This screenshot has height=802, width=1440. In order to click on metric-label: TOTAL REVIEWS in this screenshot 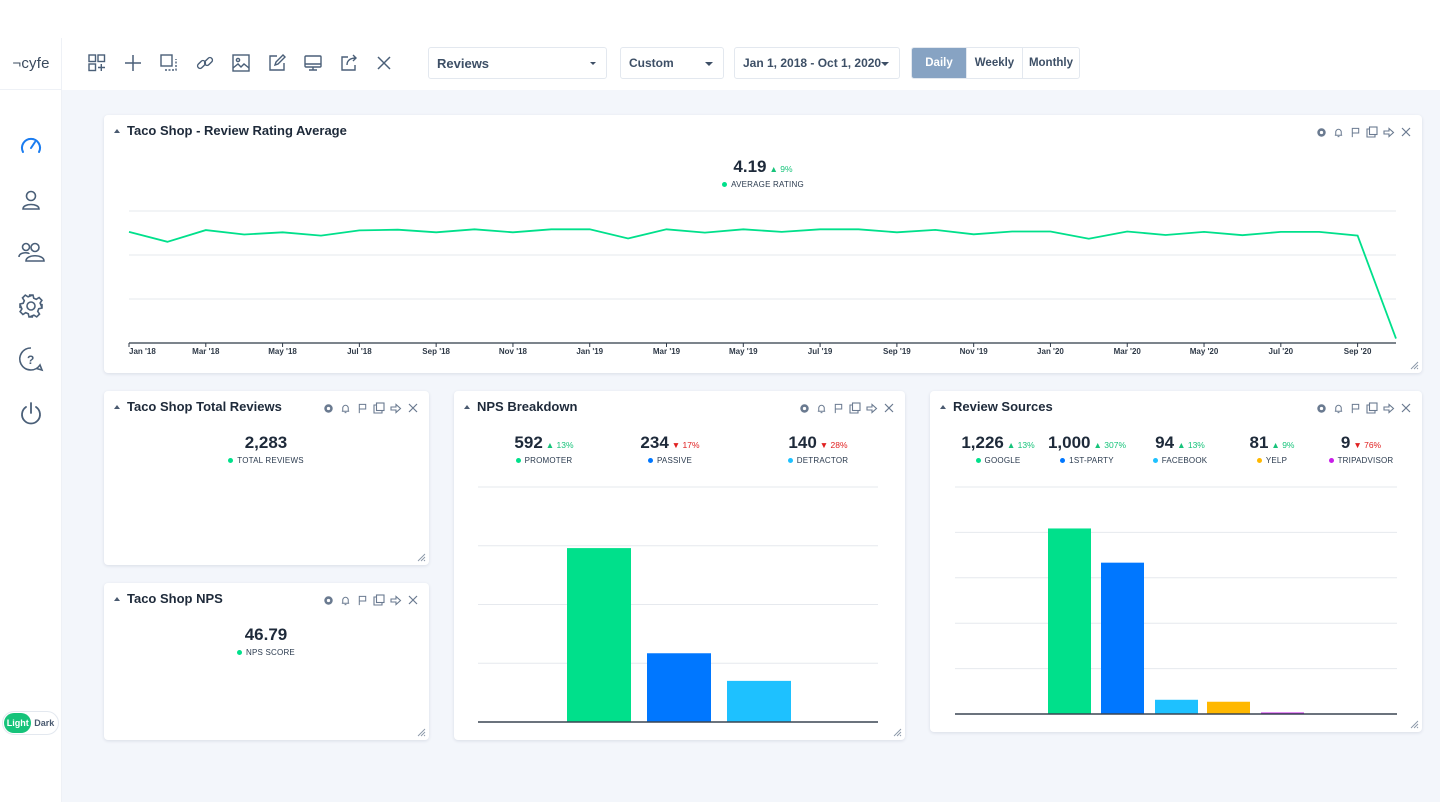, I will do `click(270, 460)`.